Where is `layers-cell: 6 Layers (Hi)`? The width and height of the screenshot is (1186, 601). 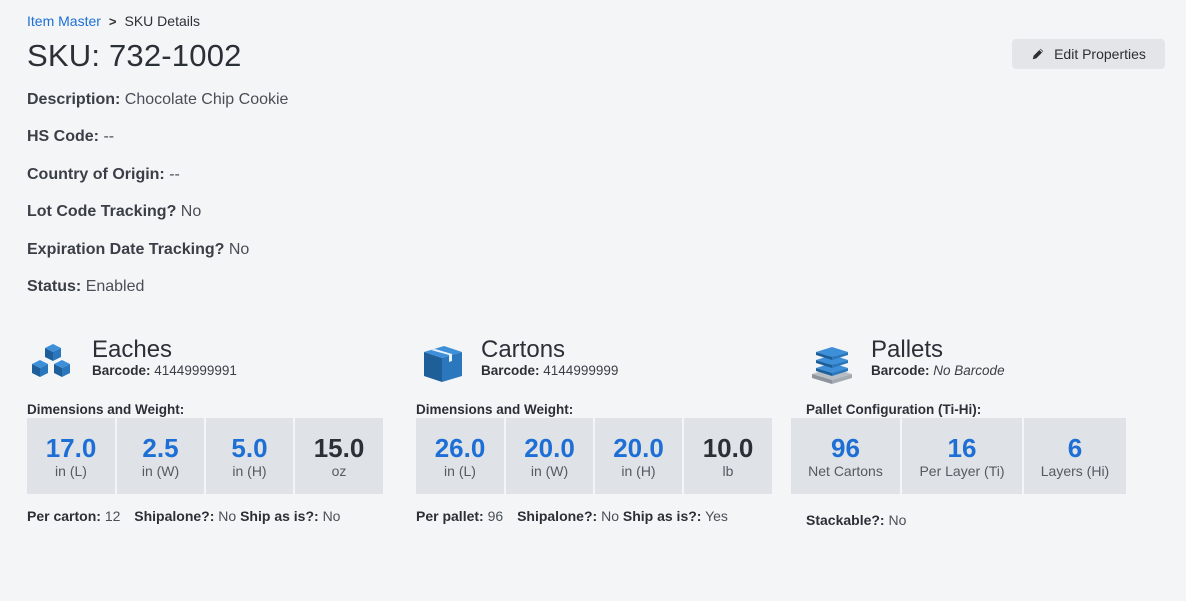 layers-cell: 6 Layers (Hi) is located at coordinates (1075, 456).